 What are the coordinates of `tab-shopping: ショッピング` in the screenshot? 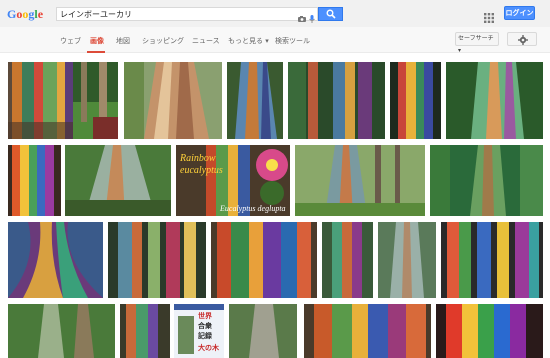 It's located at (163, 41).